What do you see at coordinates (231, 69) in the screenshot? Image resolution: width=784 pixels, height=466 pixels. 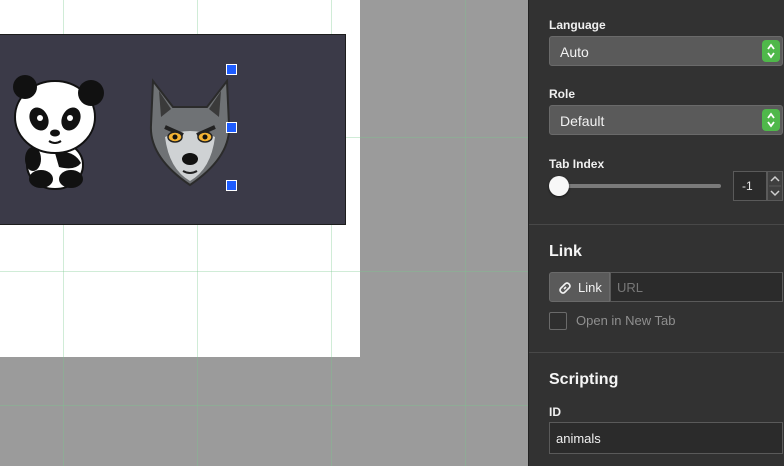 I see `resize-handle-top` at bounding box center [231, 69].